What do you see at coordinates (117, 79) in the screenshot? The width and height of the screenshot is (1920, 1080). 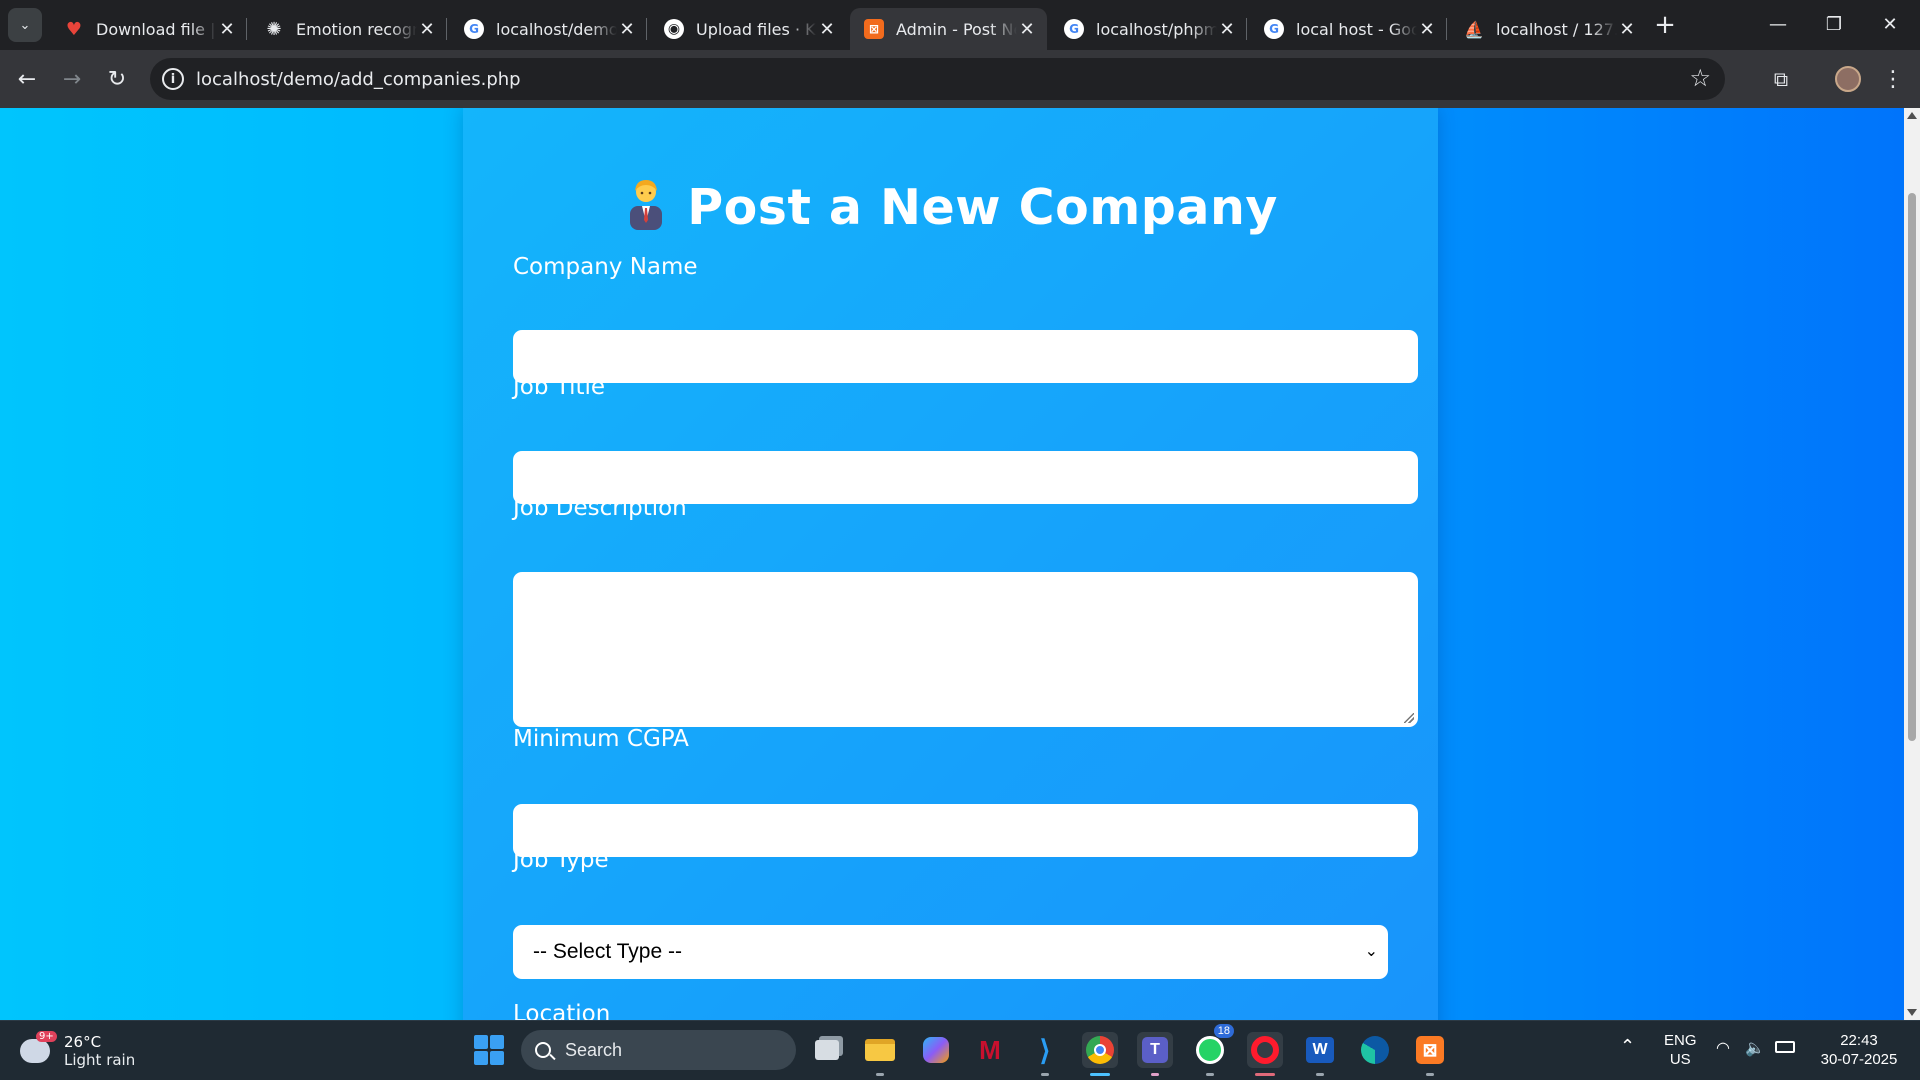 I see `reload-icon: ↻` at bounding box center [117, 79].